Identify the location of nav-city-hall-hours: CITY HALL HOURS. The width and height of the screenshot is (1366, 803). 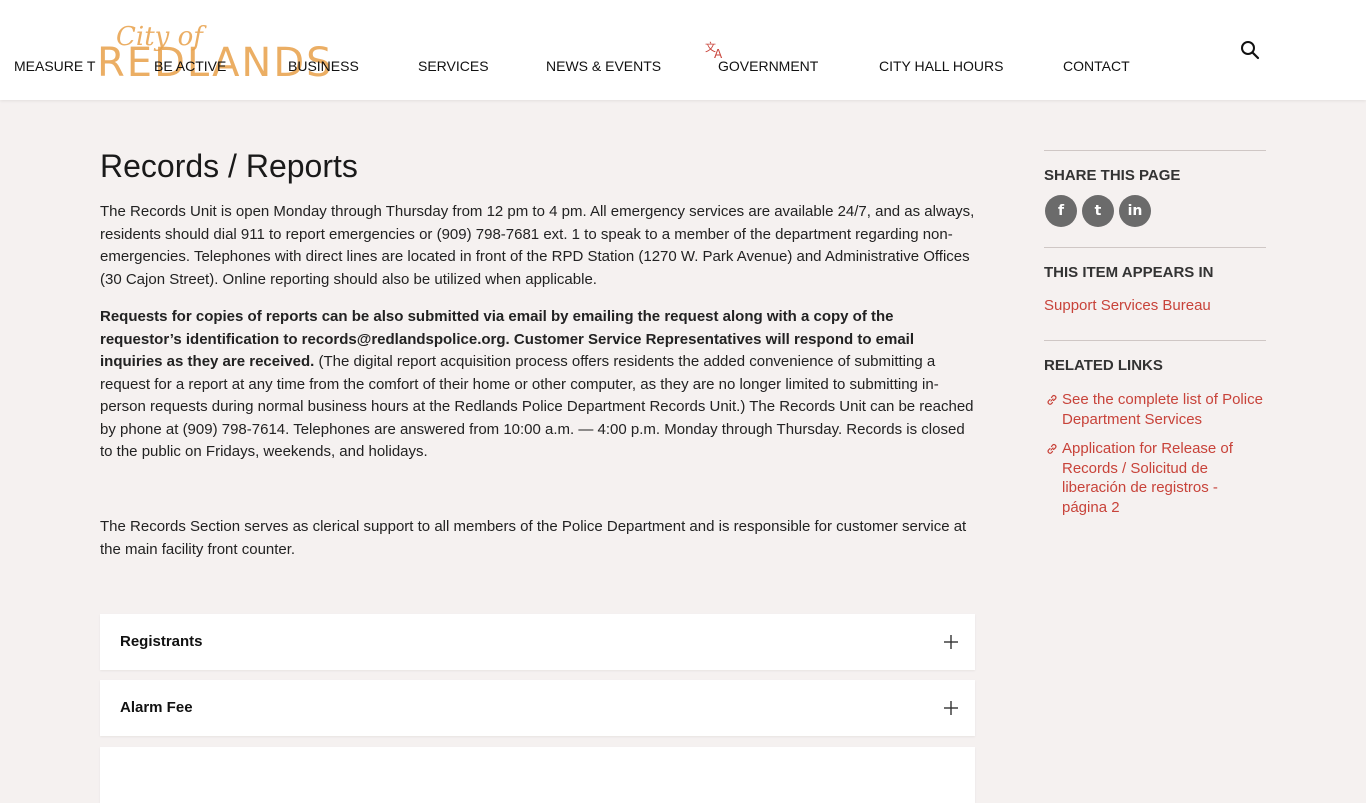
(941, 66).